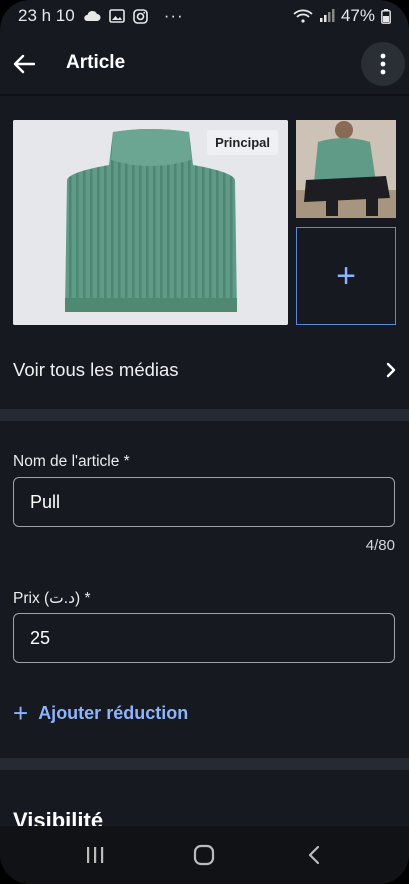  I want to click on header-divider, so click(204, 95).